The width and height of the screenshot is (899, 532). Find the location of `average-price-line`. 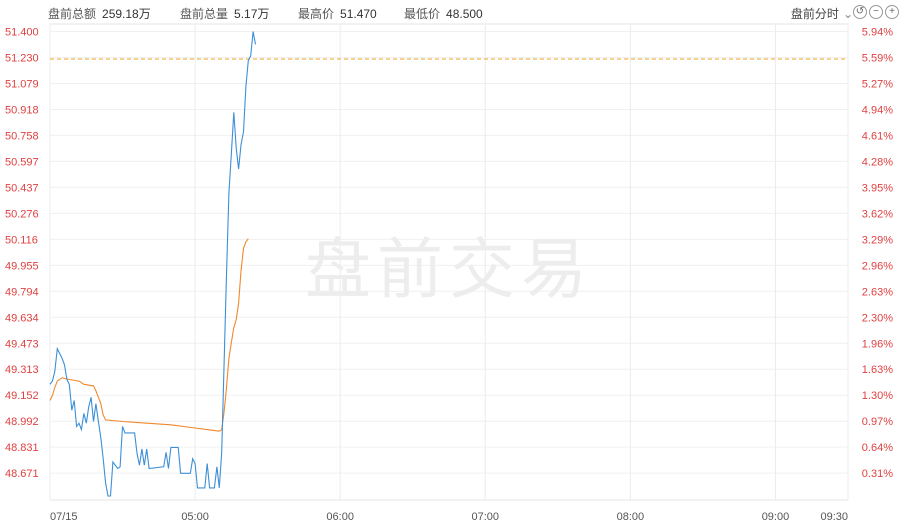

average-price-line is located at coordinates (149, 335).